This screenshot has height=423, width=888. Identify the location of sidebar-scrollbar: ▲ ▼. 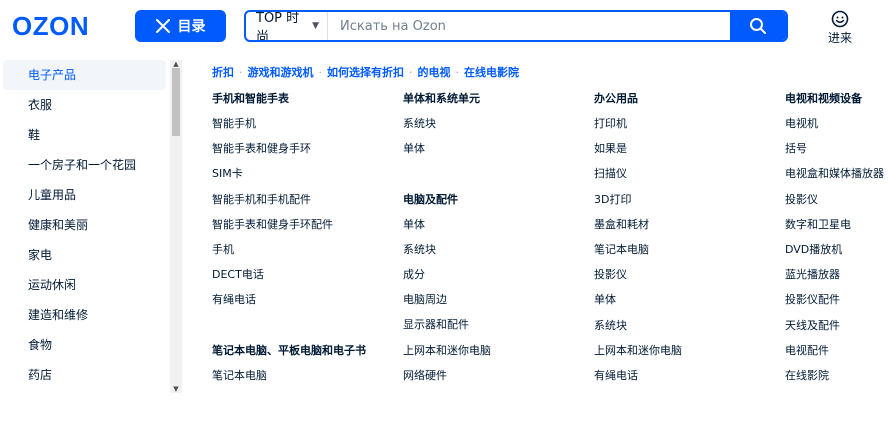
(176, 226).